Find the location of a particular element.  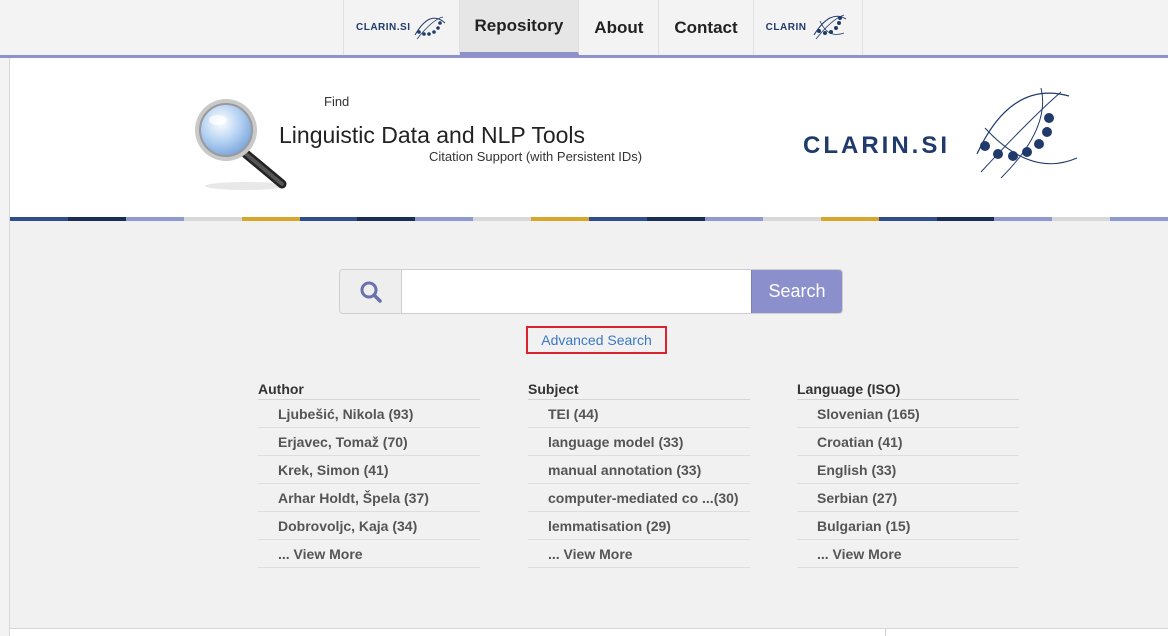

search-button: Search is located at coordinates (796, 291).